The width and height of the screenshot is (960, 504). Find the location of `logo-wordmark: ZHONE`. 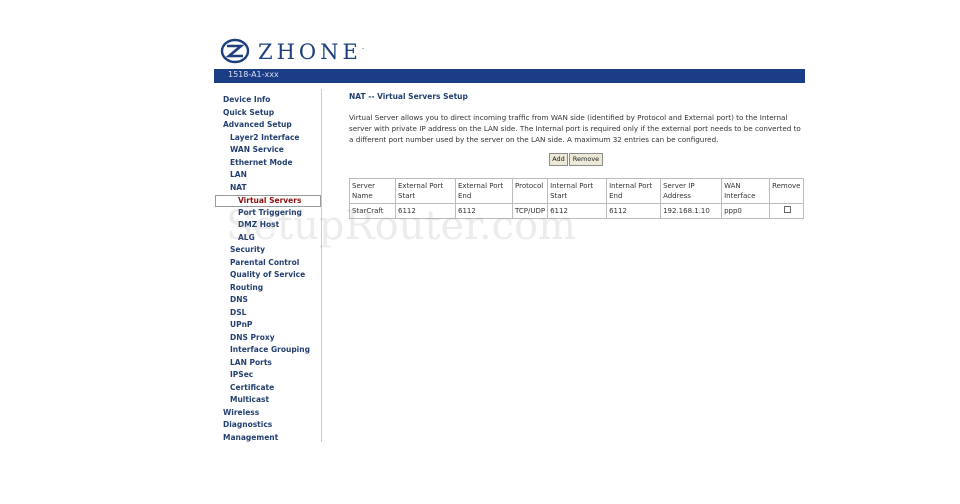

logo-wordmark: ZHONE is located at coordinates (310, 52).